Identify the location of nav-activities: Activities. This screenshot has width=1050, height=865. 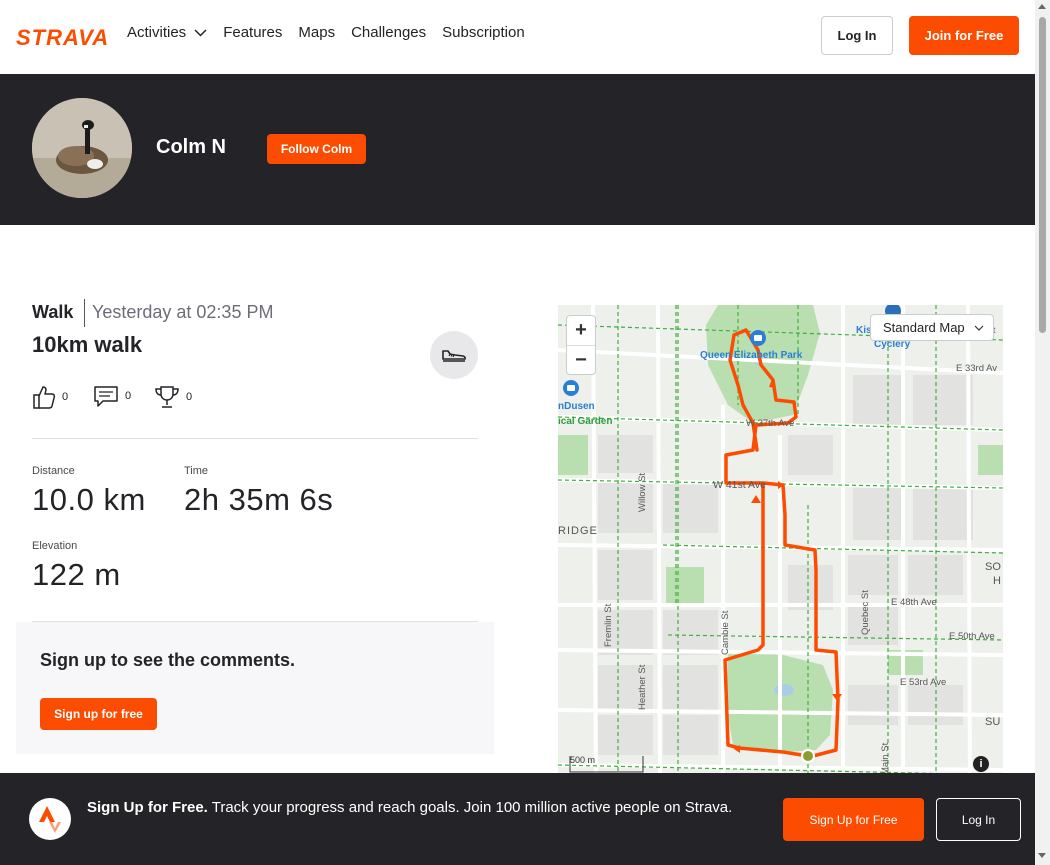
(167, 32).